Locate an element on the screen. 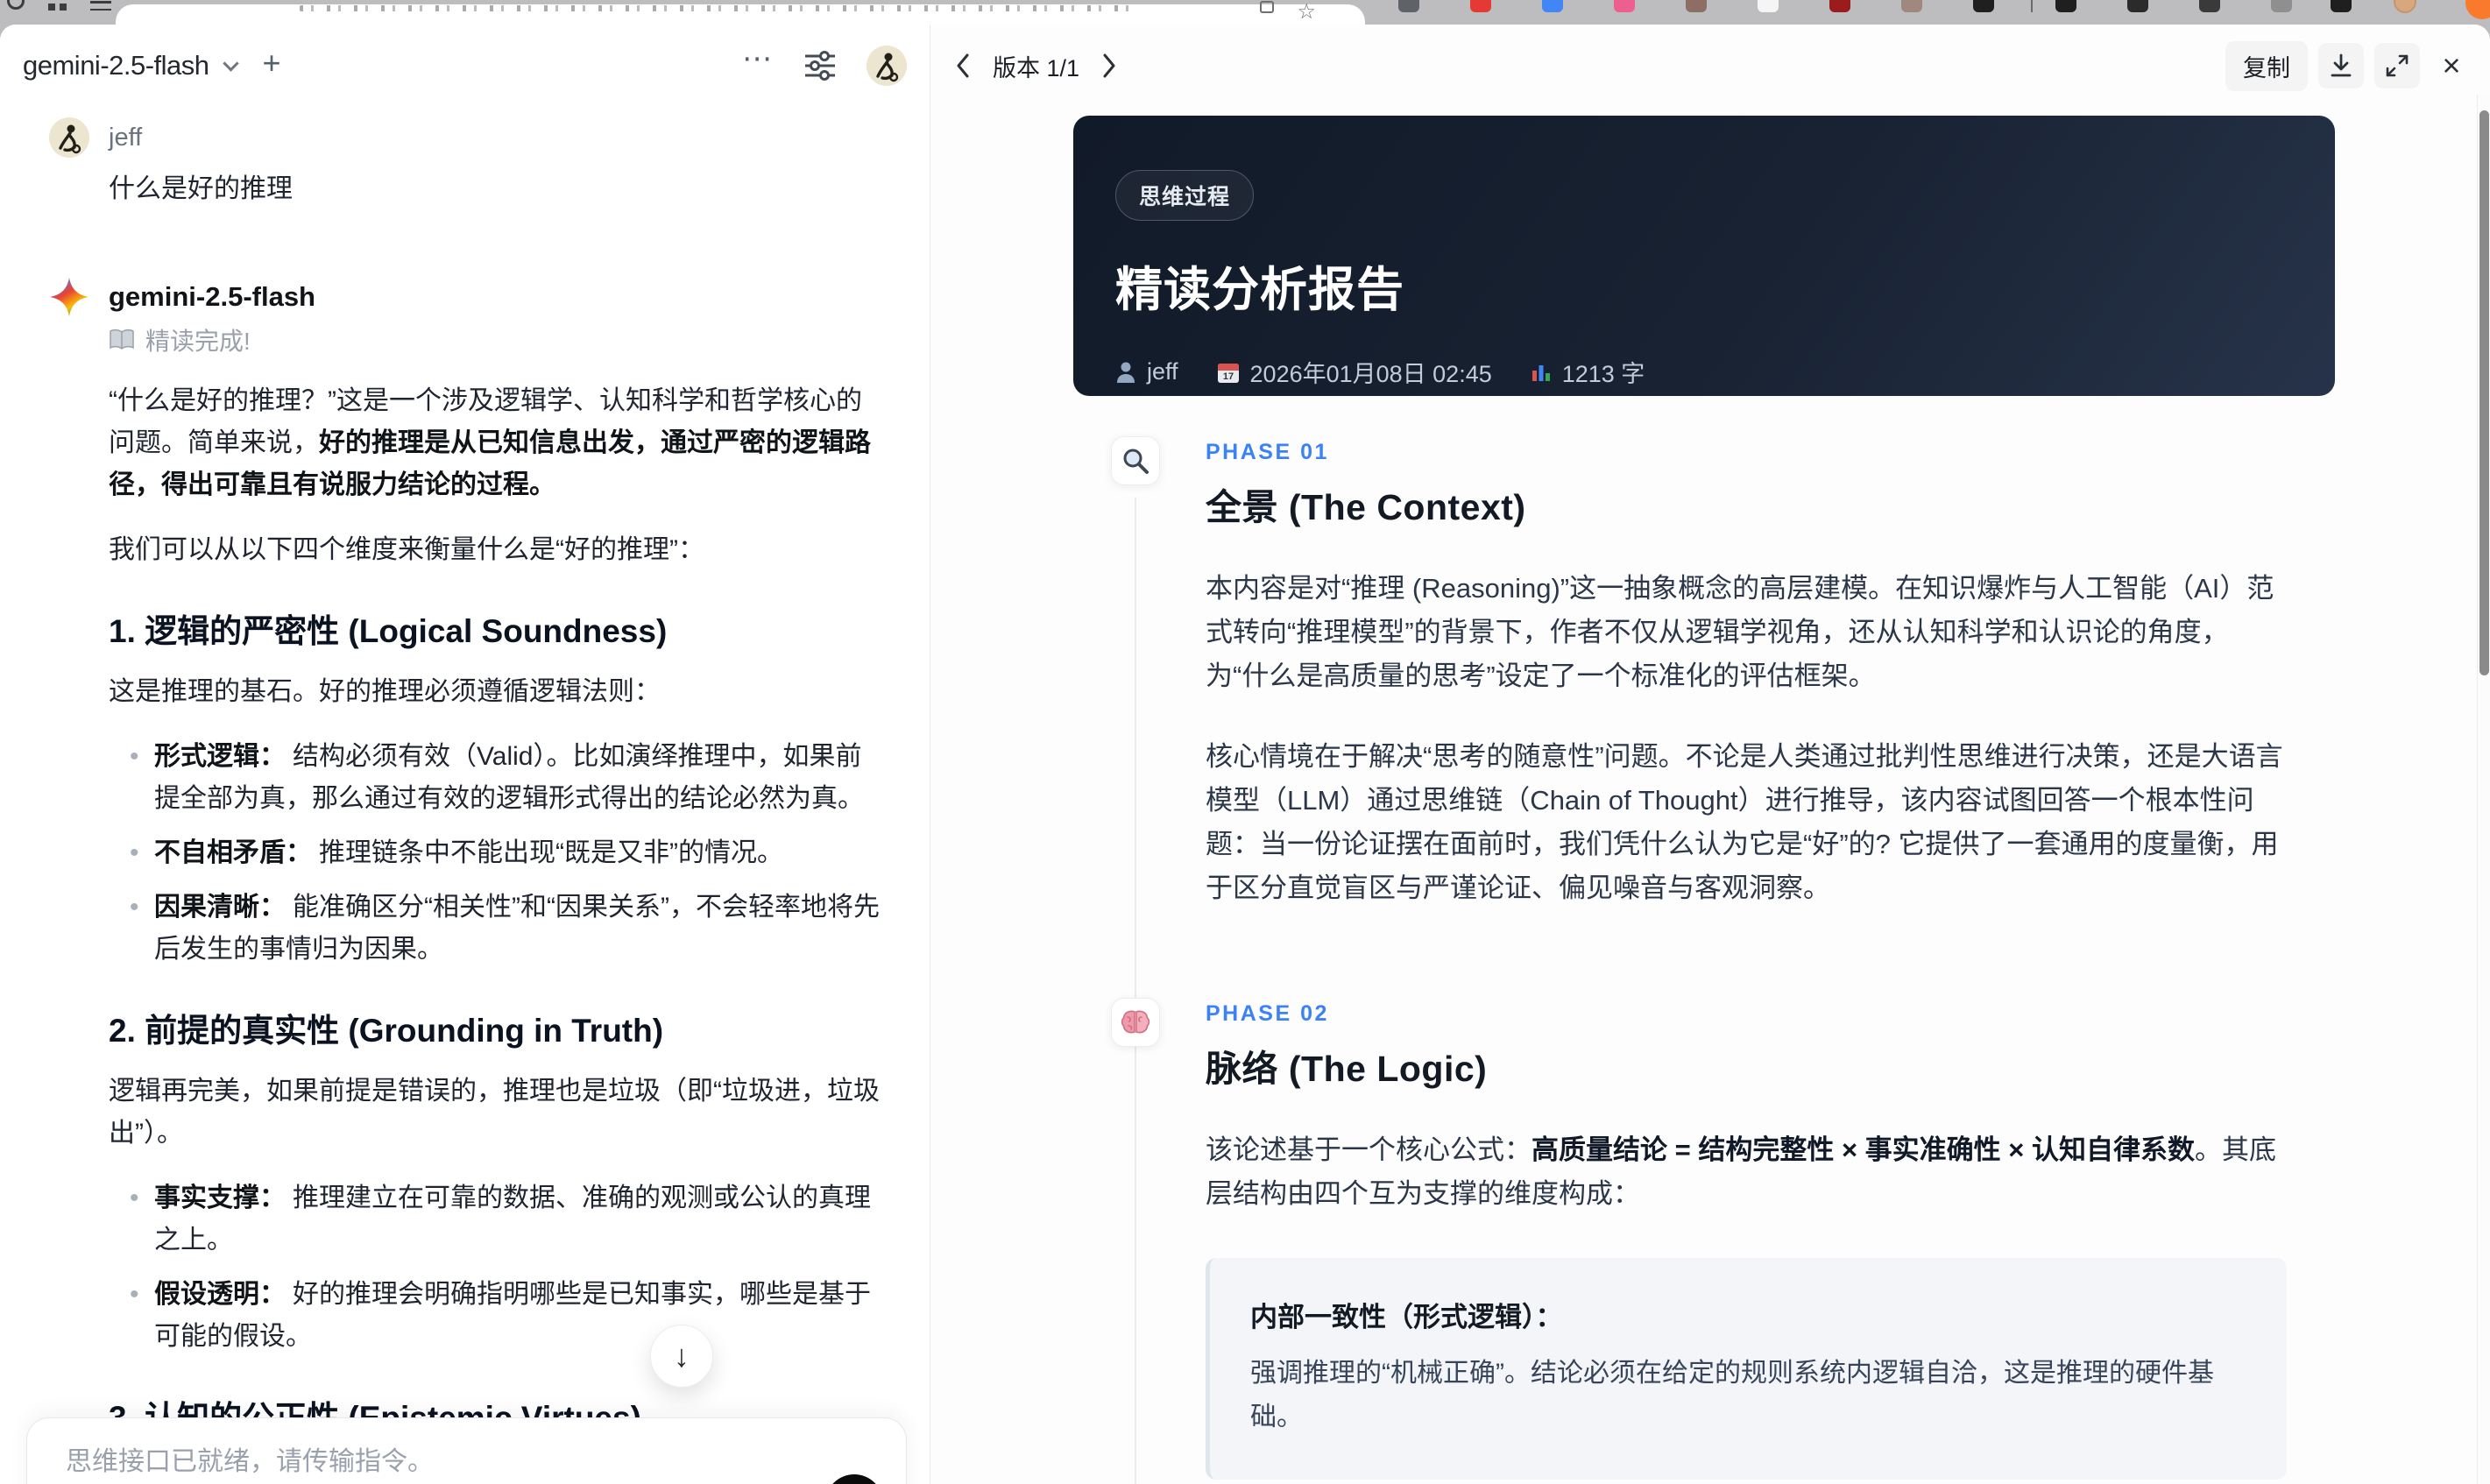  arrow-down-icon: ↓ is located at coordinates (682, 1356).